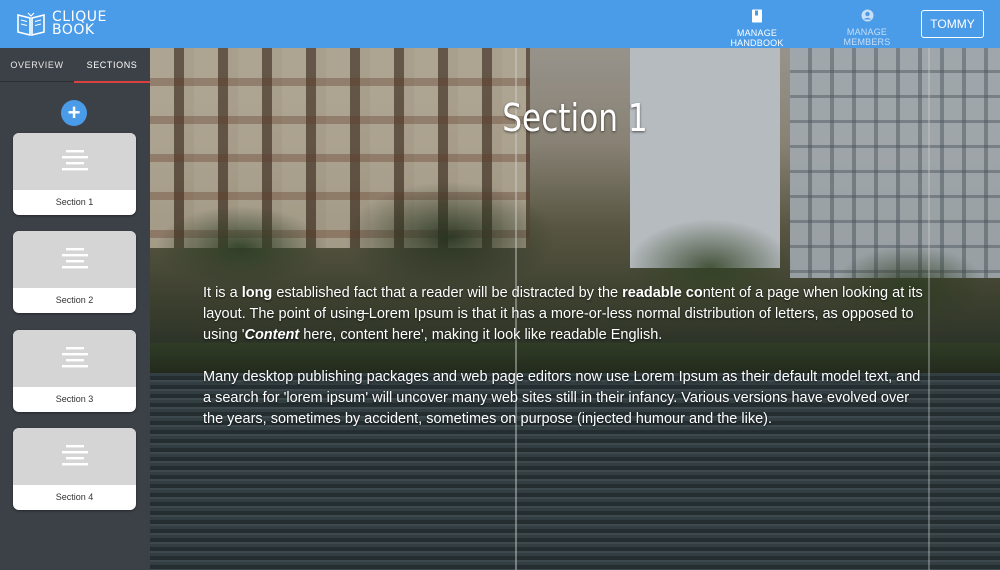 Image resolution: width=1000 pixels, height=570 pixels. Describe the element at coordinates (73, 30) in the screenshot. I see `logo-line-2: BOOK` at that location.